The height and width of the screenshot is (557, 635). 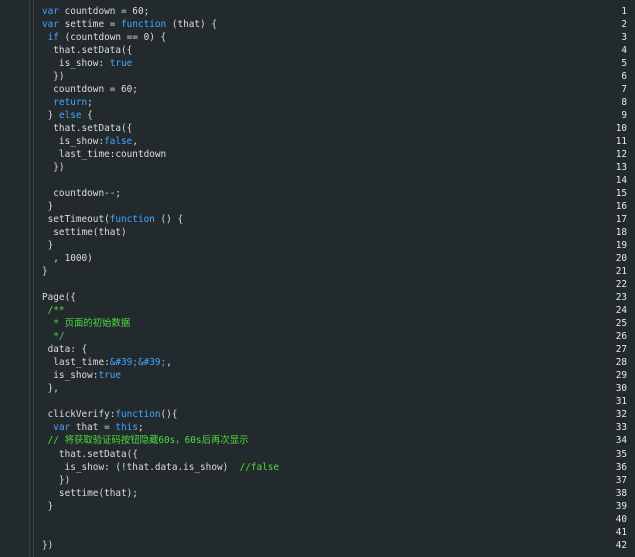 I want to click on line-number: 36, so click(x=621, y=467).